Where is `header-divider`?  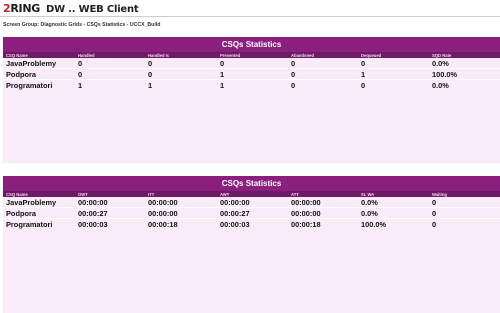 header-divider is located at coordinates (250, 16).